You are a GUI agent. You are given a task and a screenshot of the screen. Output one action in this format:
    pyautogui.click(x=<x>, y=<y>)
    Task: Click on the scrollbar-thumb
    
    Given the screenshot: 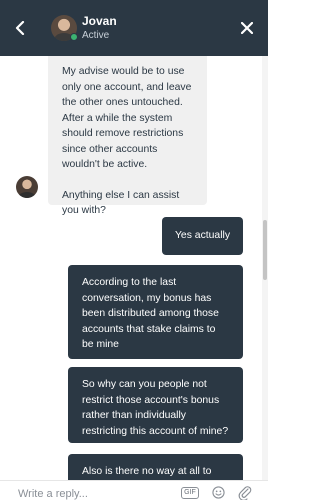 What is the action you would take?
    pyautogui.click(x=265, y=250)
    